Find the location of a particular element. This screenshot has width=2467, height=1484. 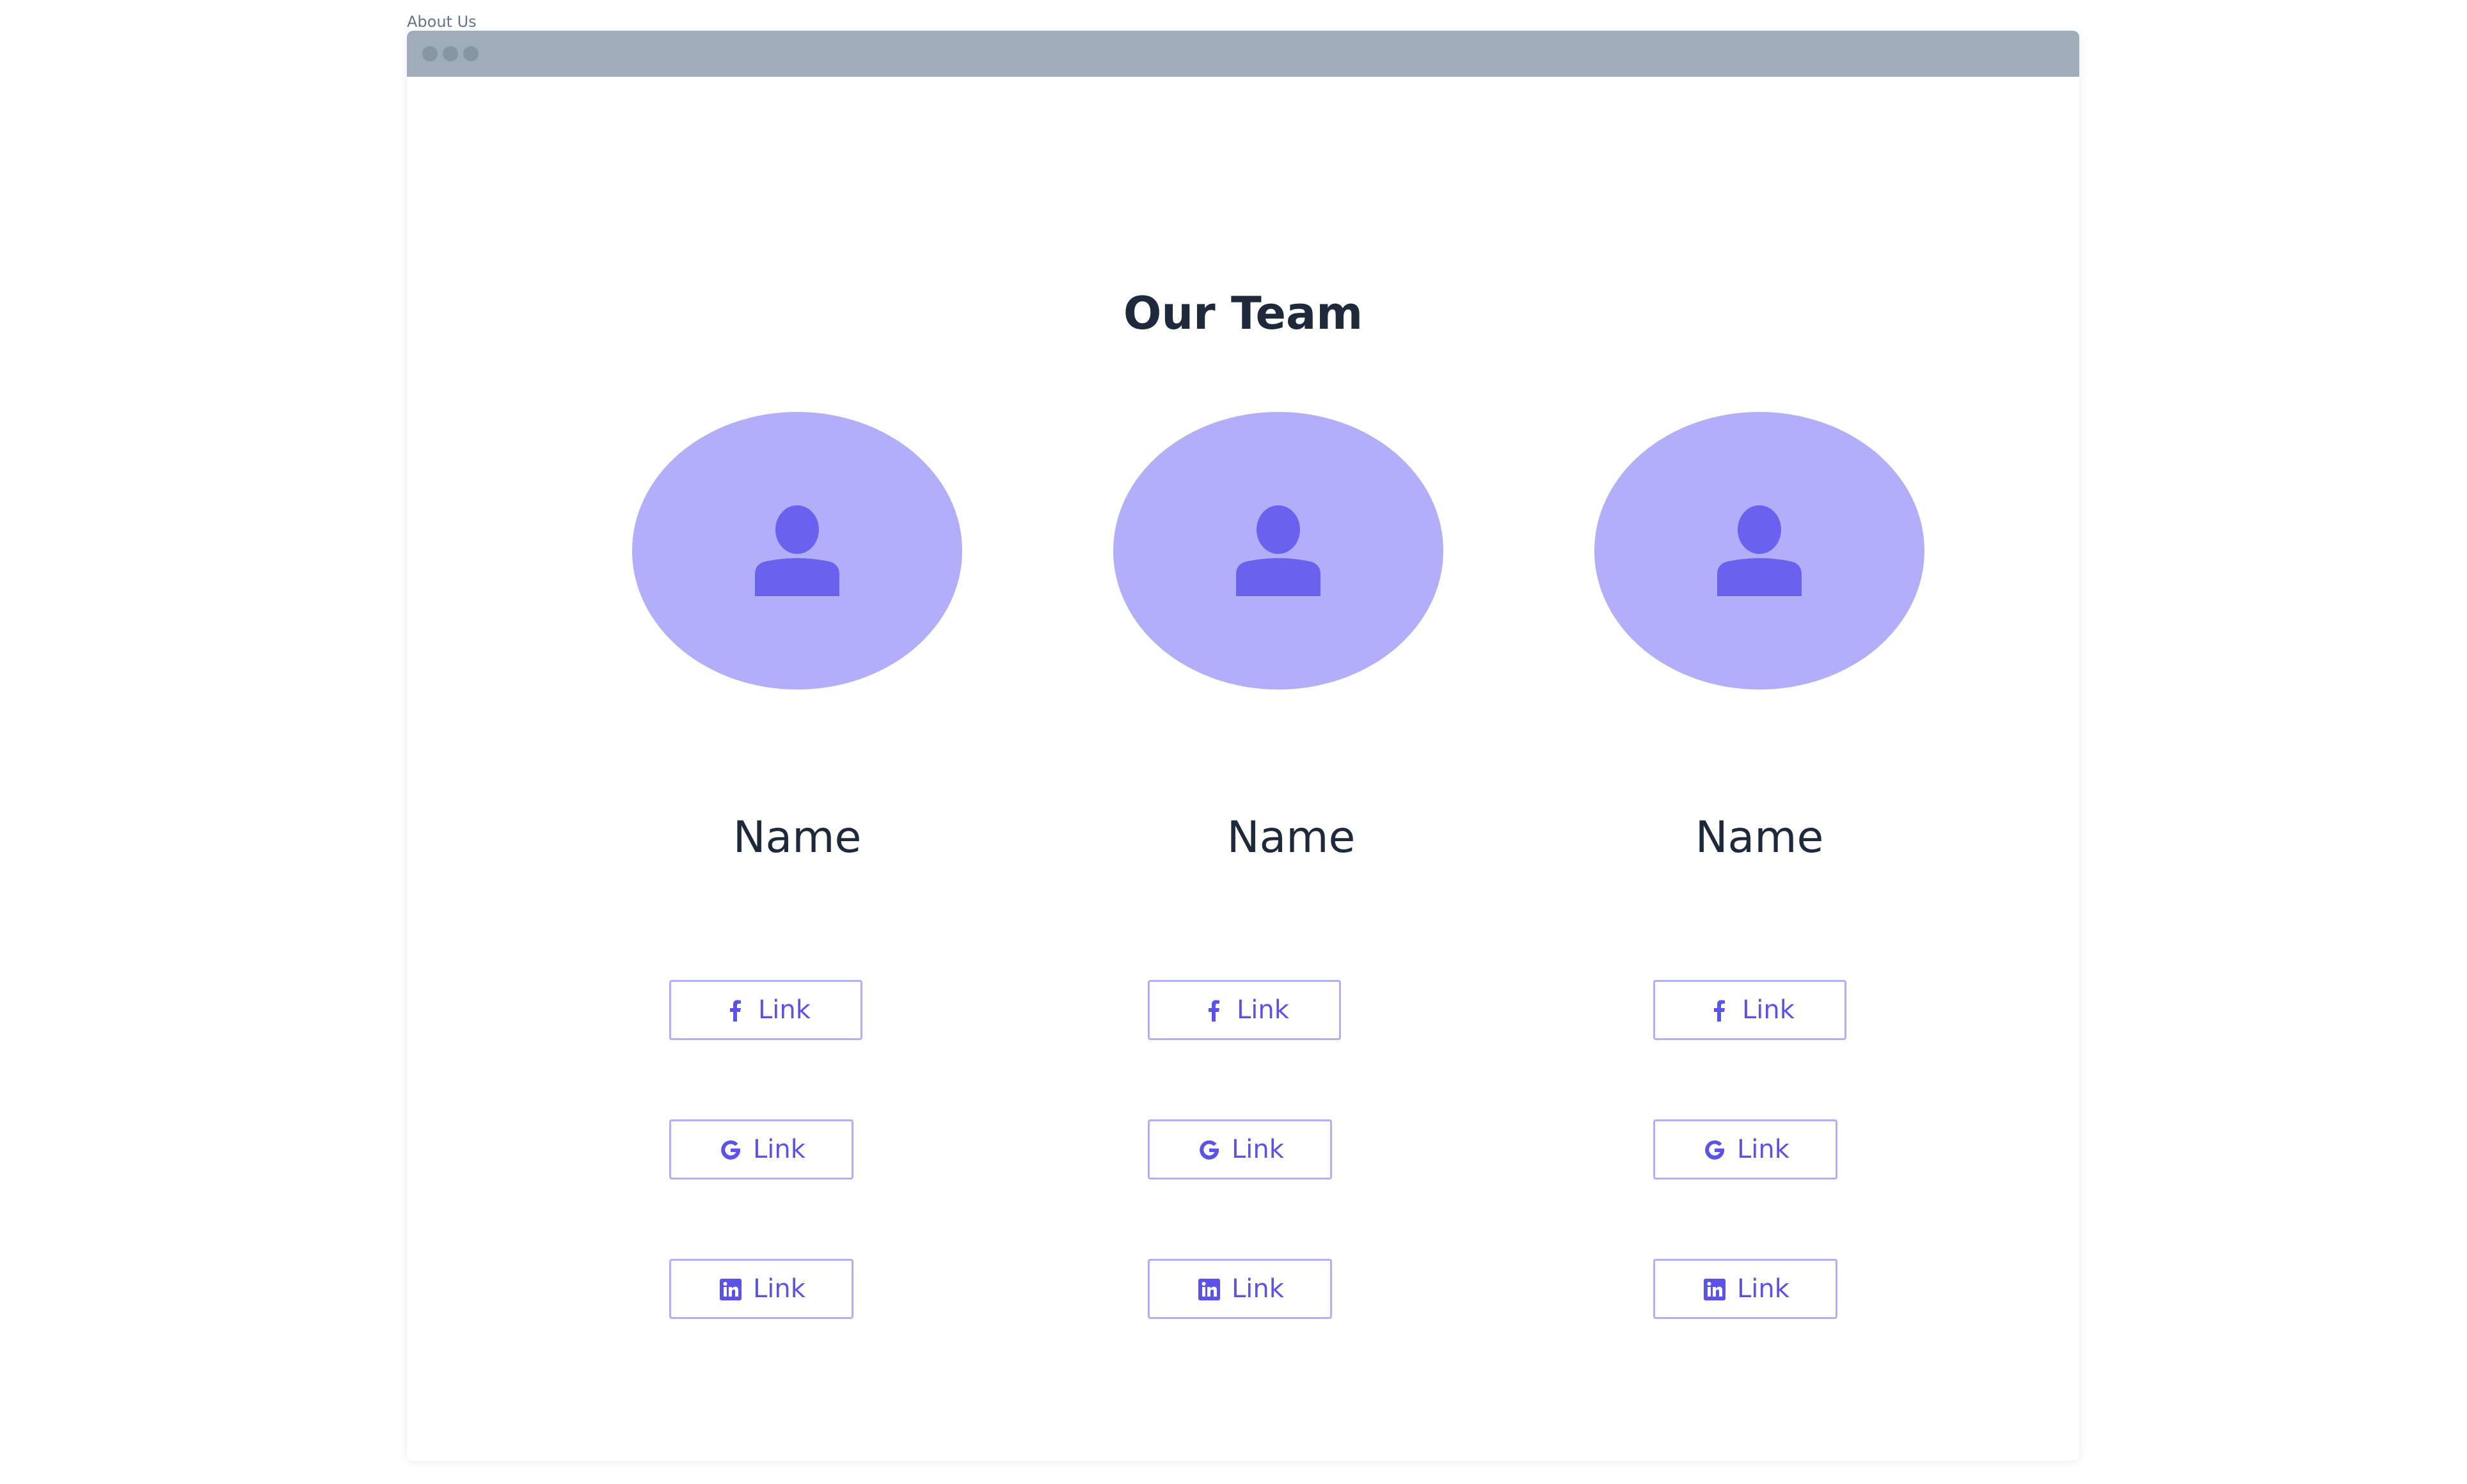

window-title-bar is located at coordinates (1243, 54).